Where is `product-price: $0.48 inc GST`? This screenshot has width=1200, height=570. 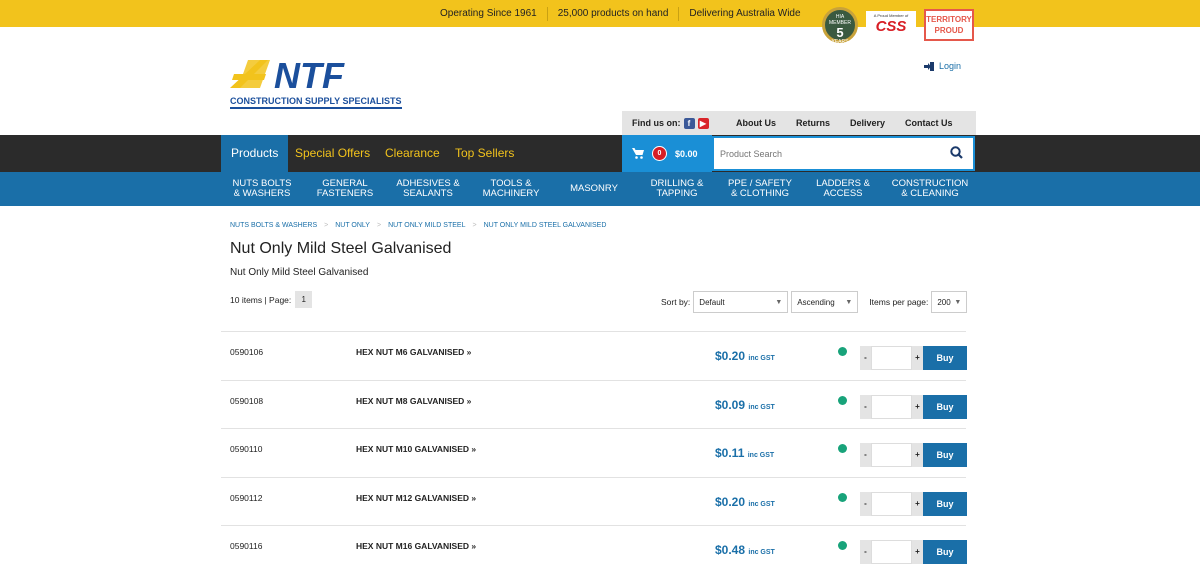 product-price: $0.48 inc GST is located at coordinates (745, 550).